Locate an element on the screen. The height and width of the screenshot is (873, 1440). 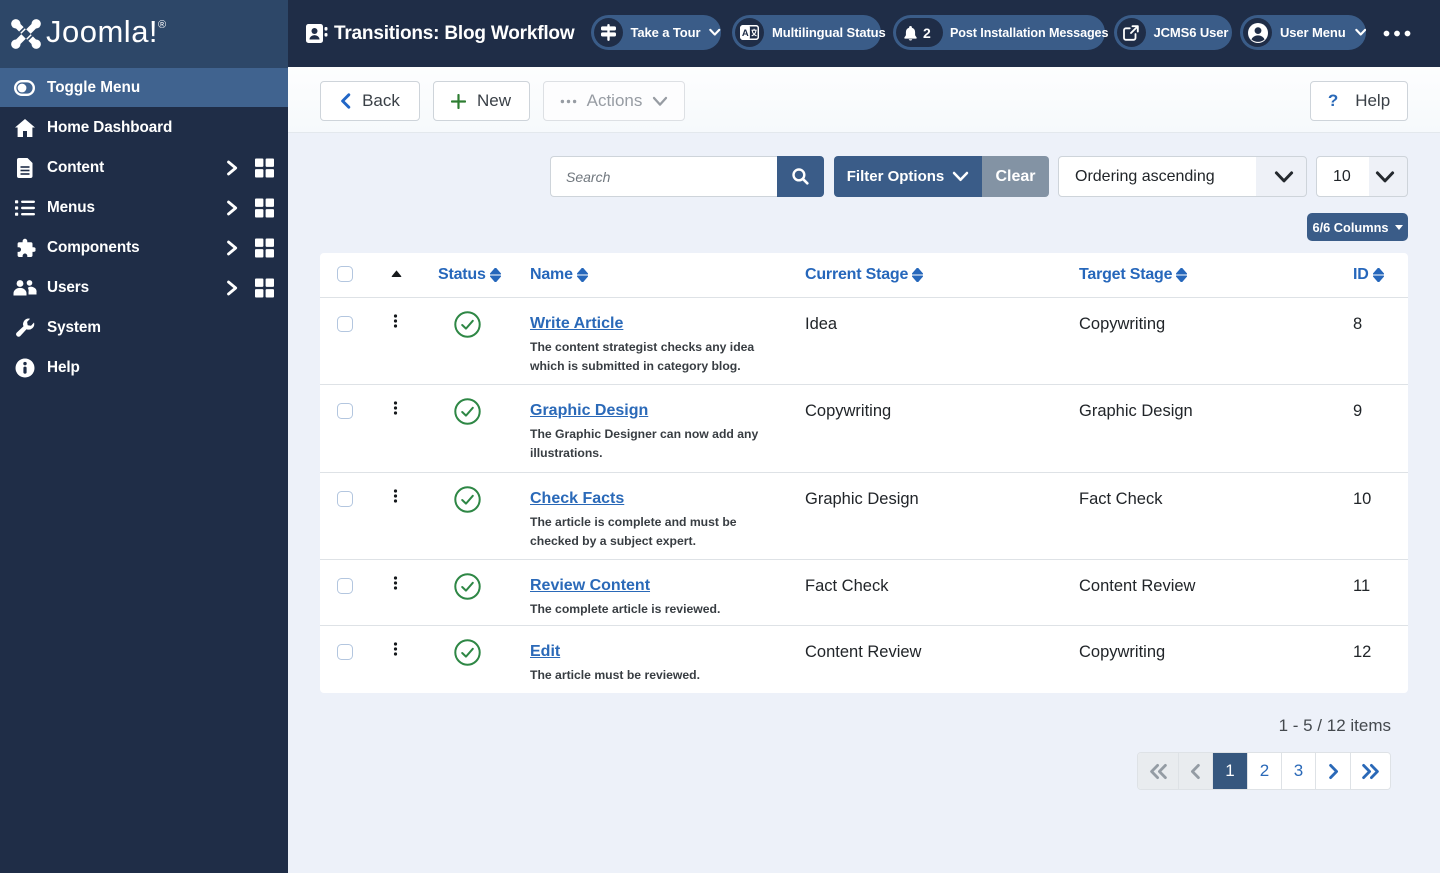
svg-text: A is located at coordinates (745, 33).